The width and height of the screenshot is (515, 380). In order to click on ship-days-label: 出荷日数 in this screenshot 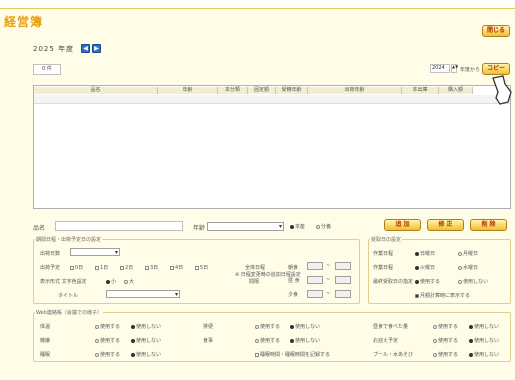, I will do `click(50, 254)`.